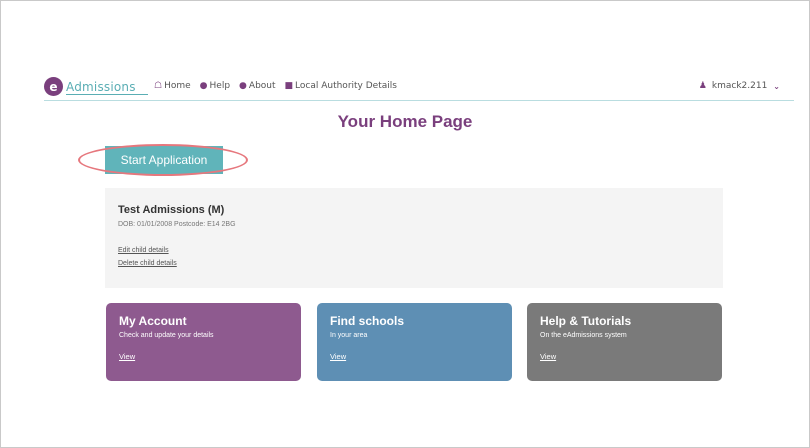 The height and width of the screenshot is (448, 810). Describe the element at coordinates (143, 250) in the screenshot. I see `edit-child-link: Edit child details` at that location.